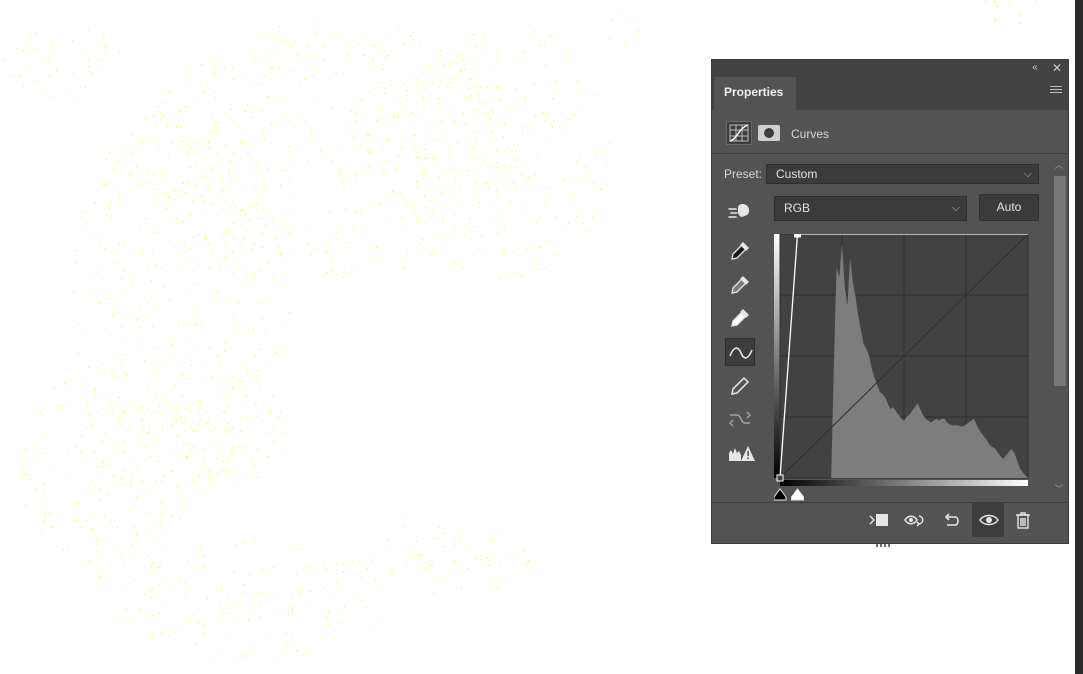  What do you see at coordinates (798, 494) in the screenshot?
I see `white-input-slider` at bounding box center [798, 494].